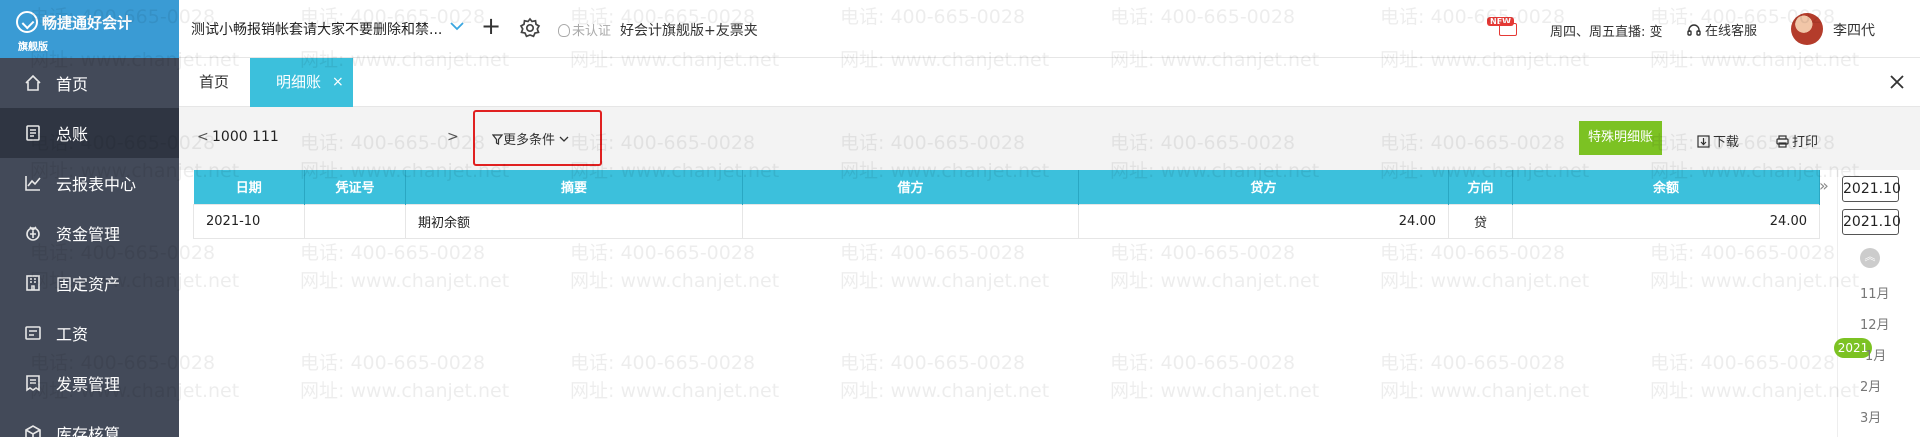  What do you see at coordinates (1870, 258) in the screenshot?
I see `scroll-up-button: ︽` at bounding box center [1870, 258].